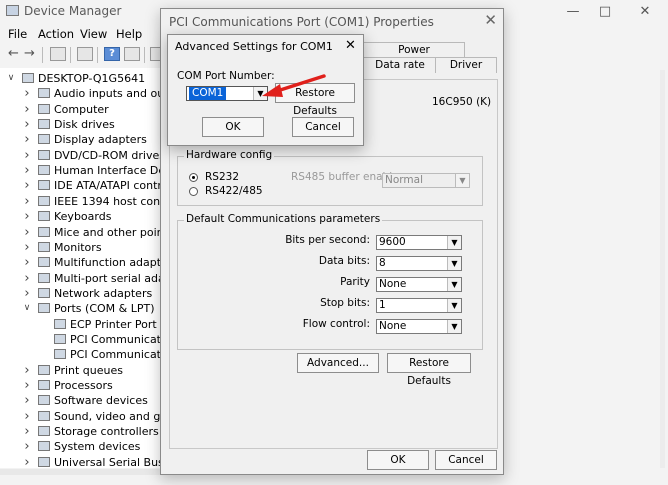 The image size is (668, 485). Describe the element at coordinates (91, 278) in the screenshot. I see `tree-item: › Multi-port serial adapte` at that location.